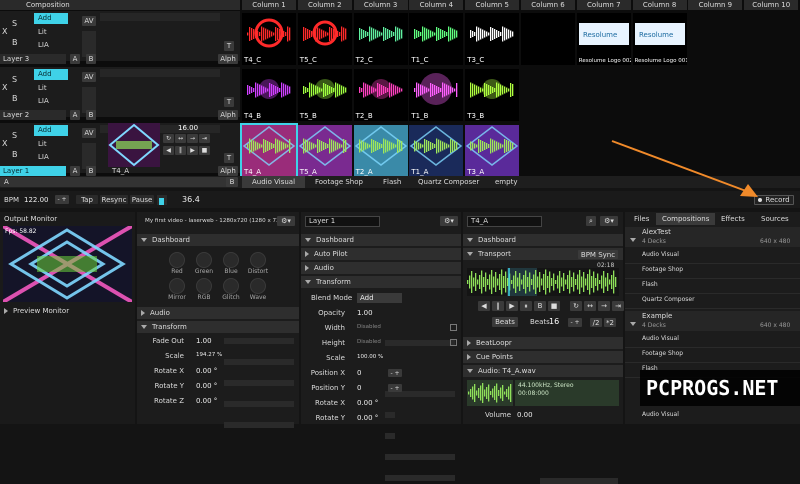  What do you see at coordinates (392, 182) in the screenshot?
I see `deck-tab: Flash` at bounding box center [392, 182].